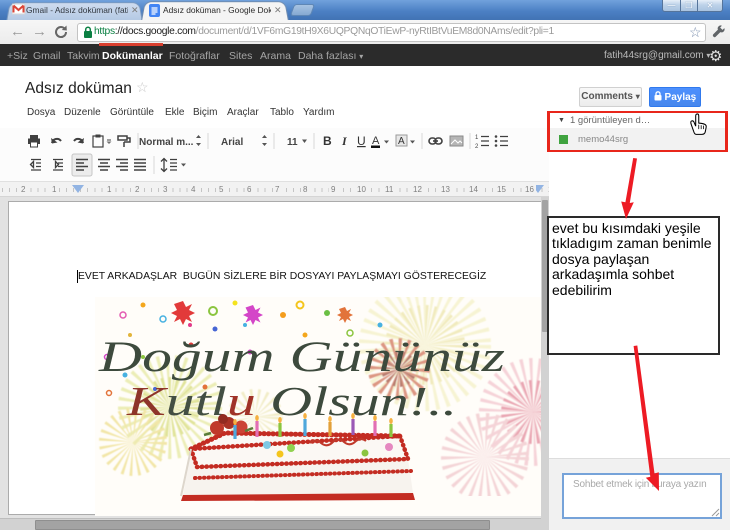 The width and height of the screenshot is (730, 530). What do you see at coordinates (291, 401) in the screenshot?
I see `svg-text:Kutlu Olsun!..: Kutl u Olsun!..` at bounding box center [291, 401].